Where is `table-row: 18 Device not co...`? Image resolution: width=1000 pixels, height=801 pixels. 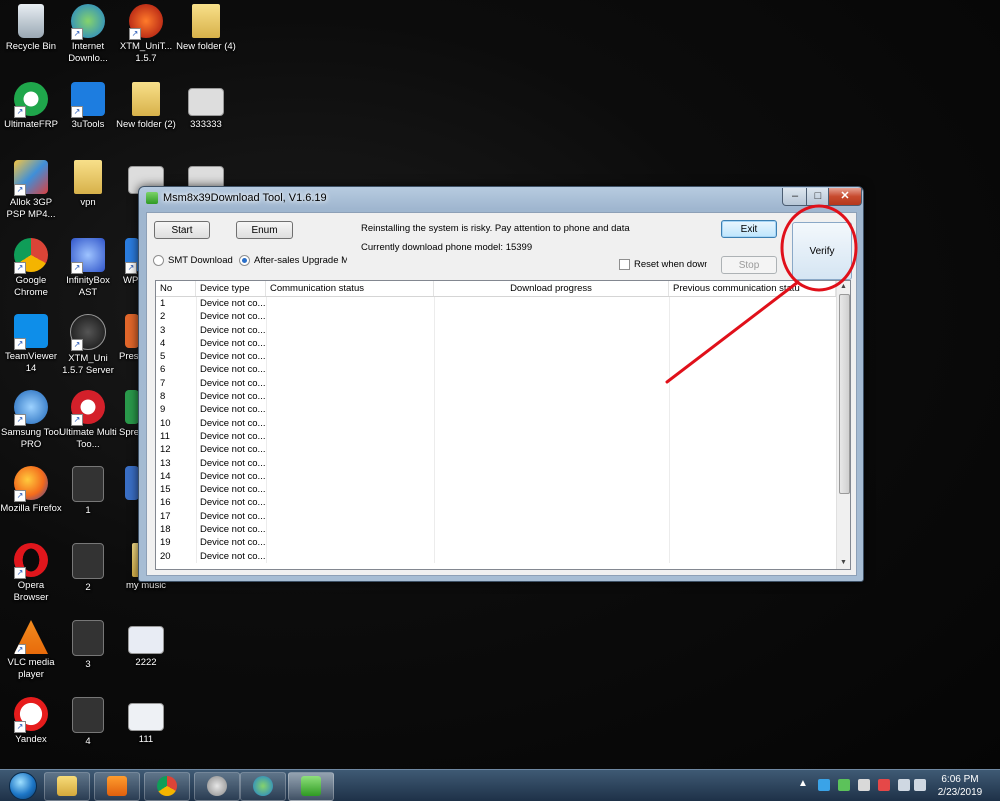
table-row: 18 Device not co... is located at coordinates (496, 529).